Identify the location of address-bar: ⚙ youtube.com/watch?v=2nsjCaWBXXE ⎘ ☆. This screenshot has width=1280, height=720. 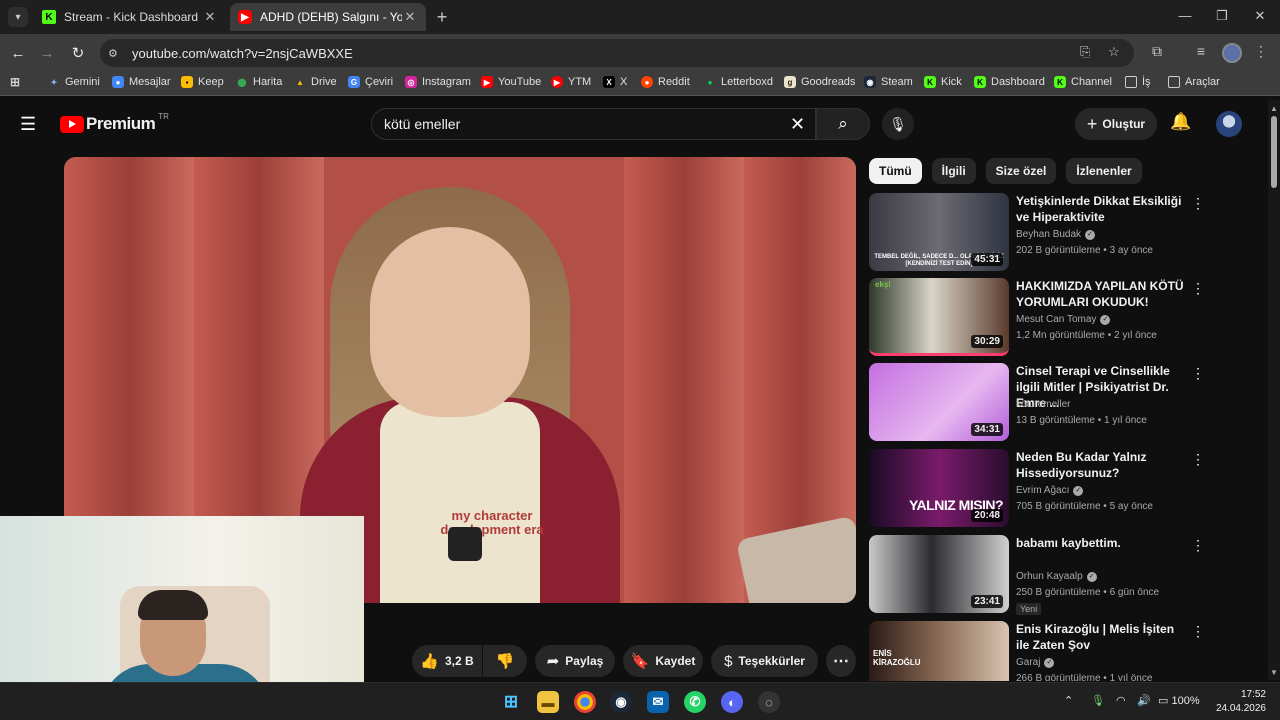
(617, 53).